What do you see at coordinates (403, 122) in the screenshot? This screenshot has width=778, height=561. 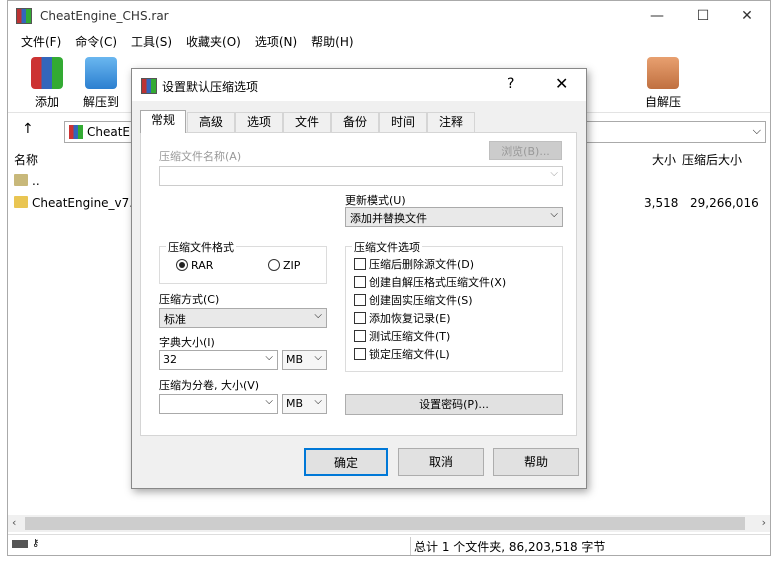 I see `tab-time: 时间` at bounding box center [403, 122].